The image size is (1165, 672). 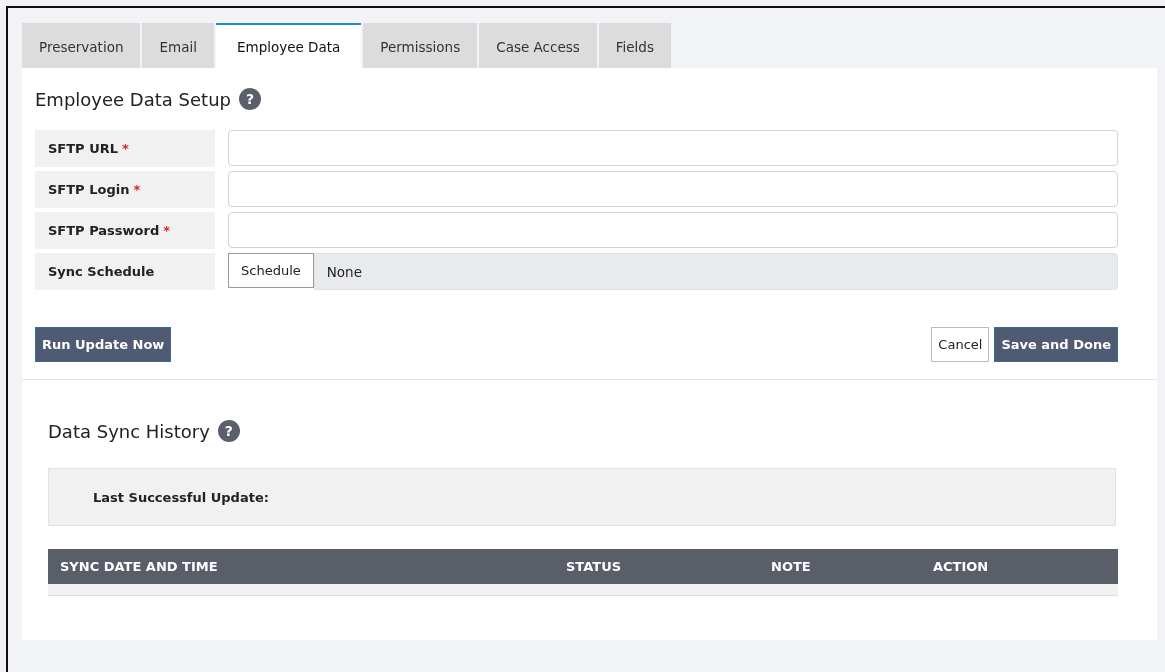 I want to click on save-button: Save and Done, so click(x=1056, y=344).